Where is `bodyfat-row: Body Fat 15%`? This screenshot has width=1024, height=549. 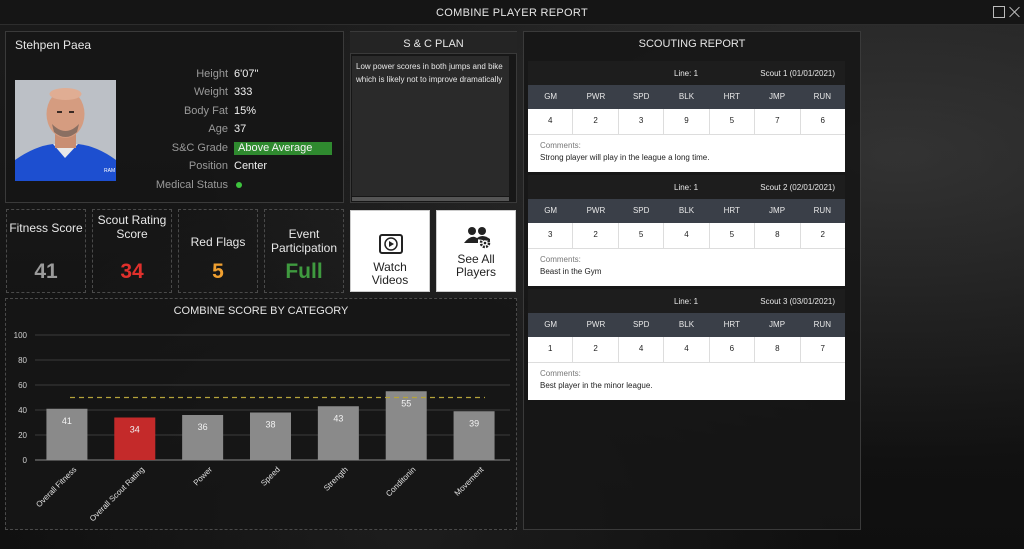
bodyfat-row: Body Fat 15% is located at coordinates (235, 113).